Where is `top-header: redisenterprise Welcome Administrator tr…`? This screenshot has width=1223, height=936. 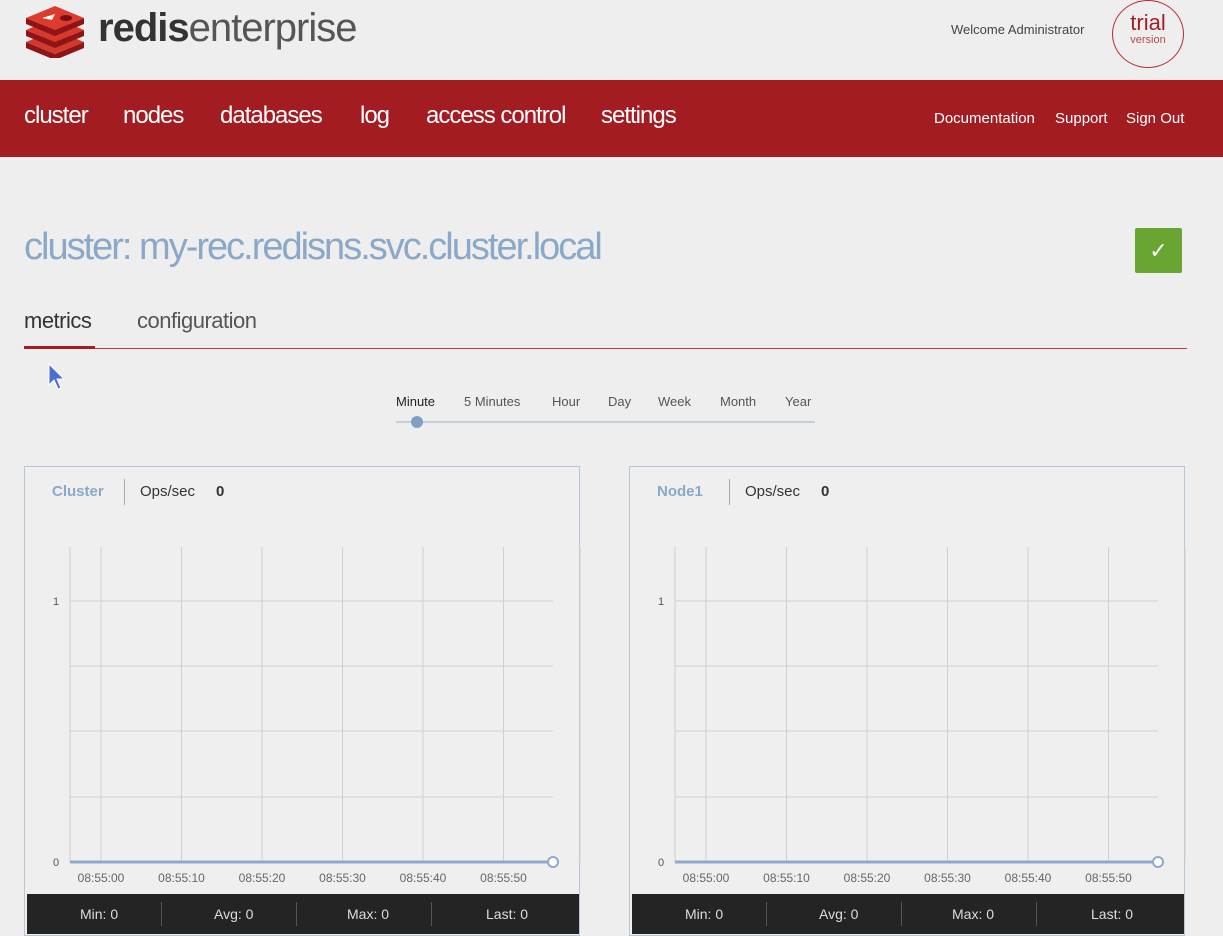 top-header: redisenterprise Welcome Administrator tr… is located at coordinates (611, 40).